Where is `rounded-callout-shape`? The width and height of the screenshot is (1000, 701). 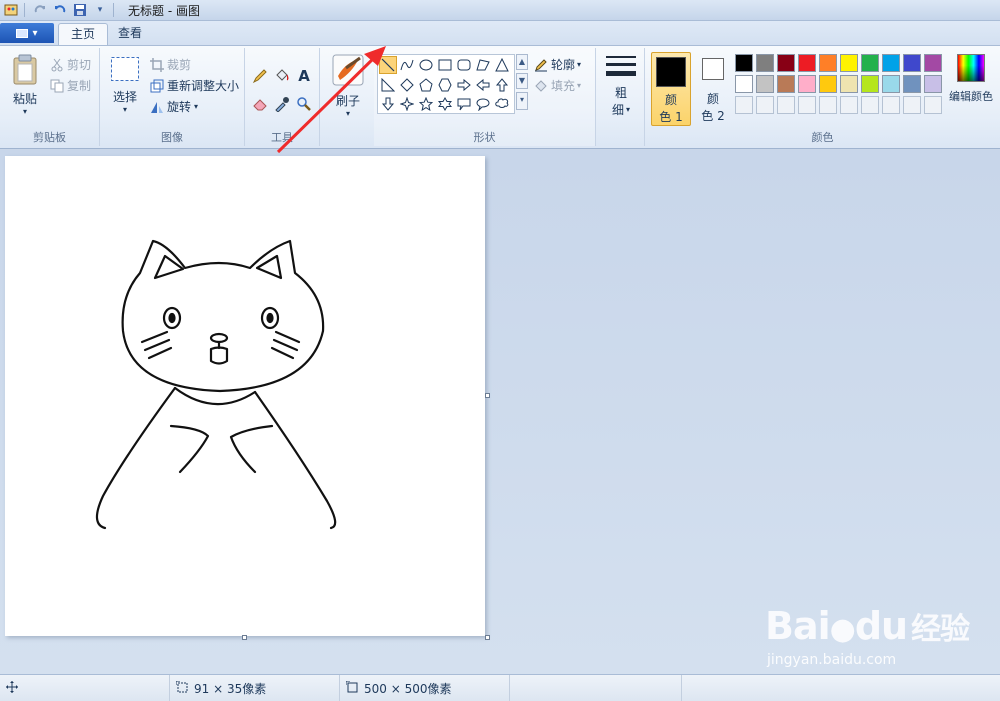 rounded-callout-shape is located at coordinates (464, 104).